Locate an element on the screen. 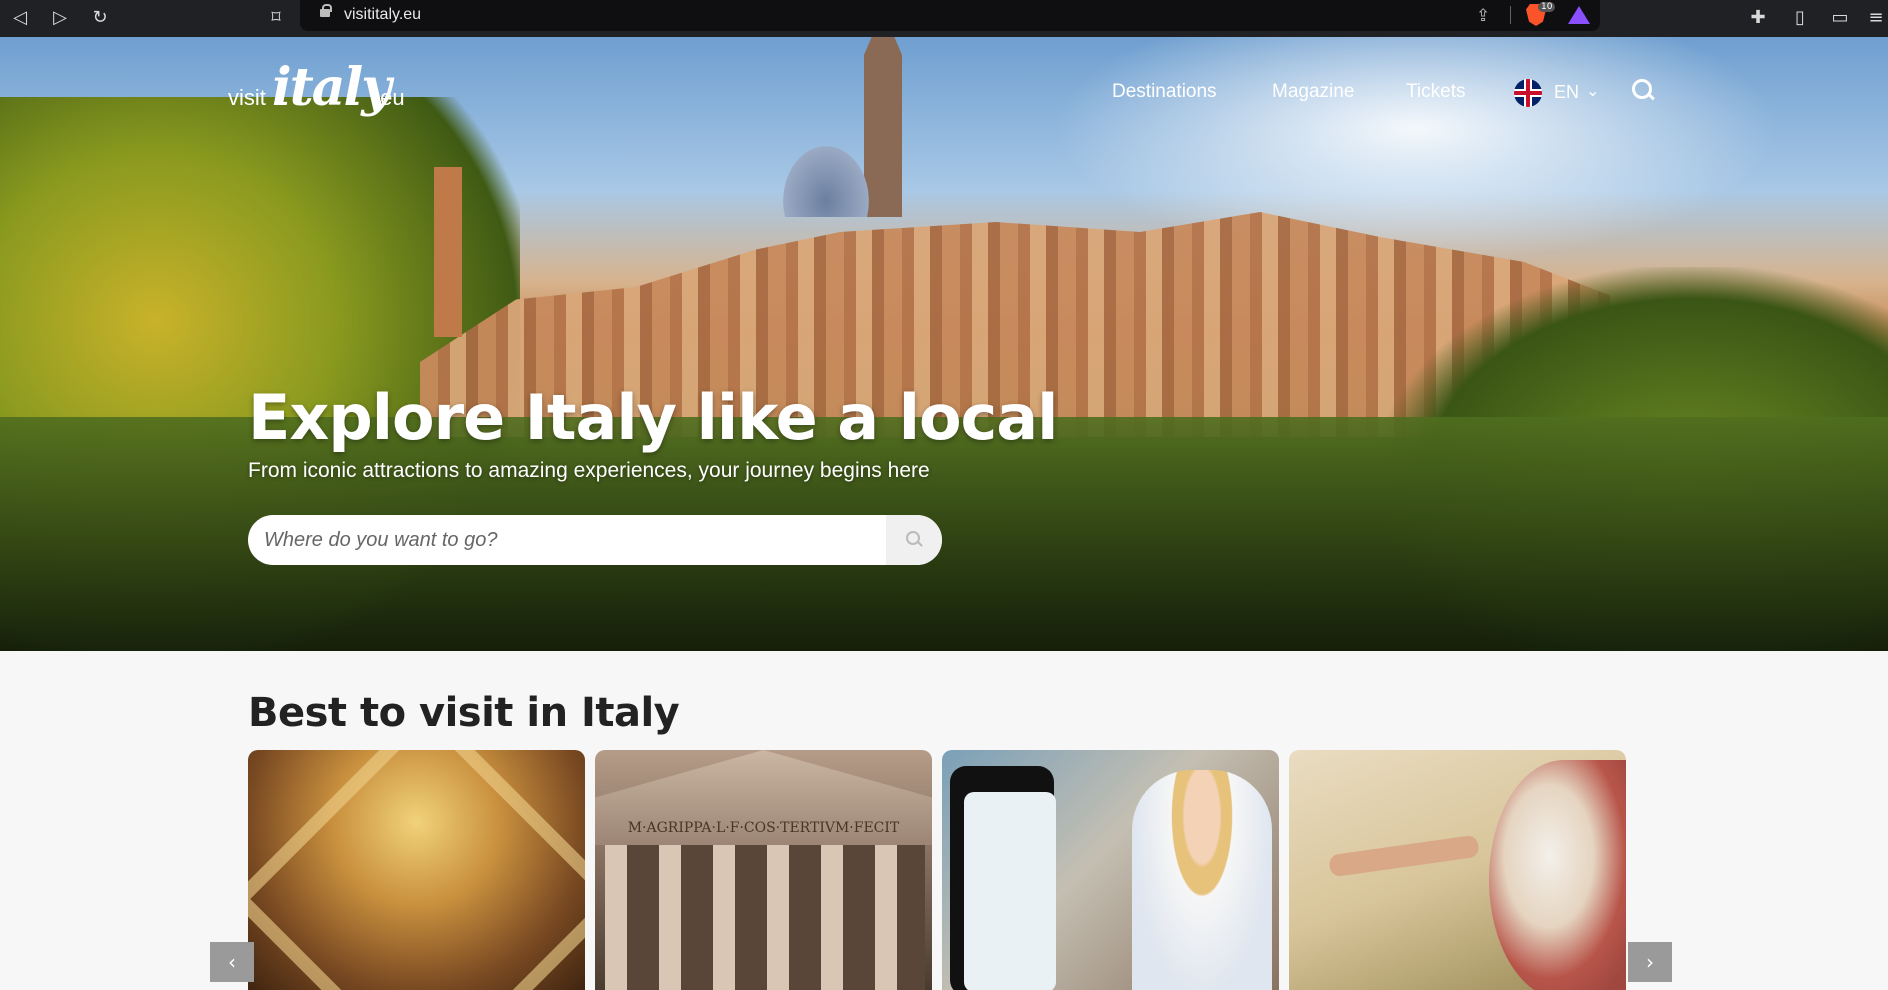 Image resolution: width=1888 pixels, height=990 pixels. phone-screen is located at coordinates (1010, 891).